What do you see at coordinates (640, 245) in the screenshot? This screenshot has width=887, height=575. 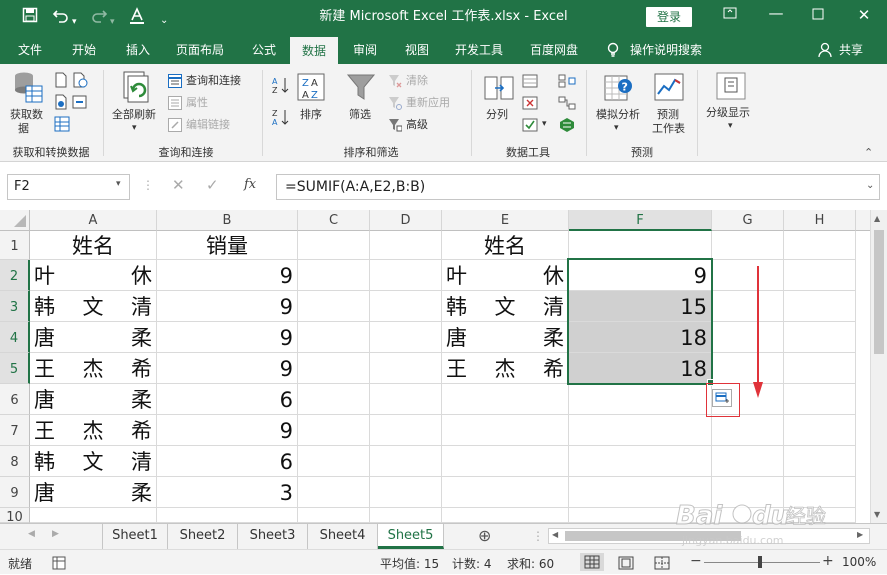 I see `cell-f1` at bounding box center [640, 245].